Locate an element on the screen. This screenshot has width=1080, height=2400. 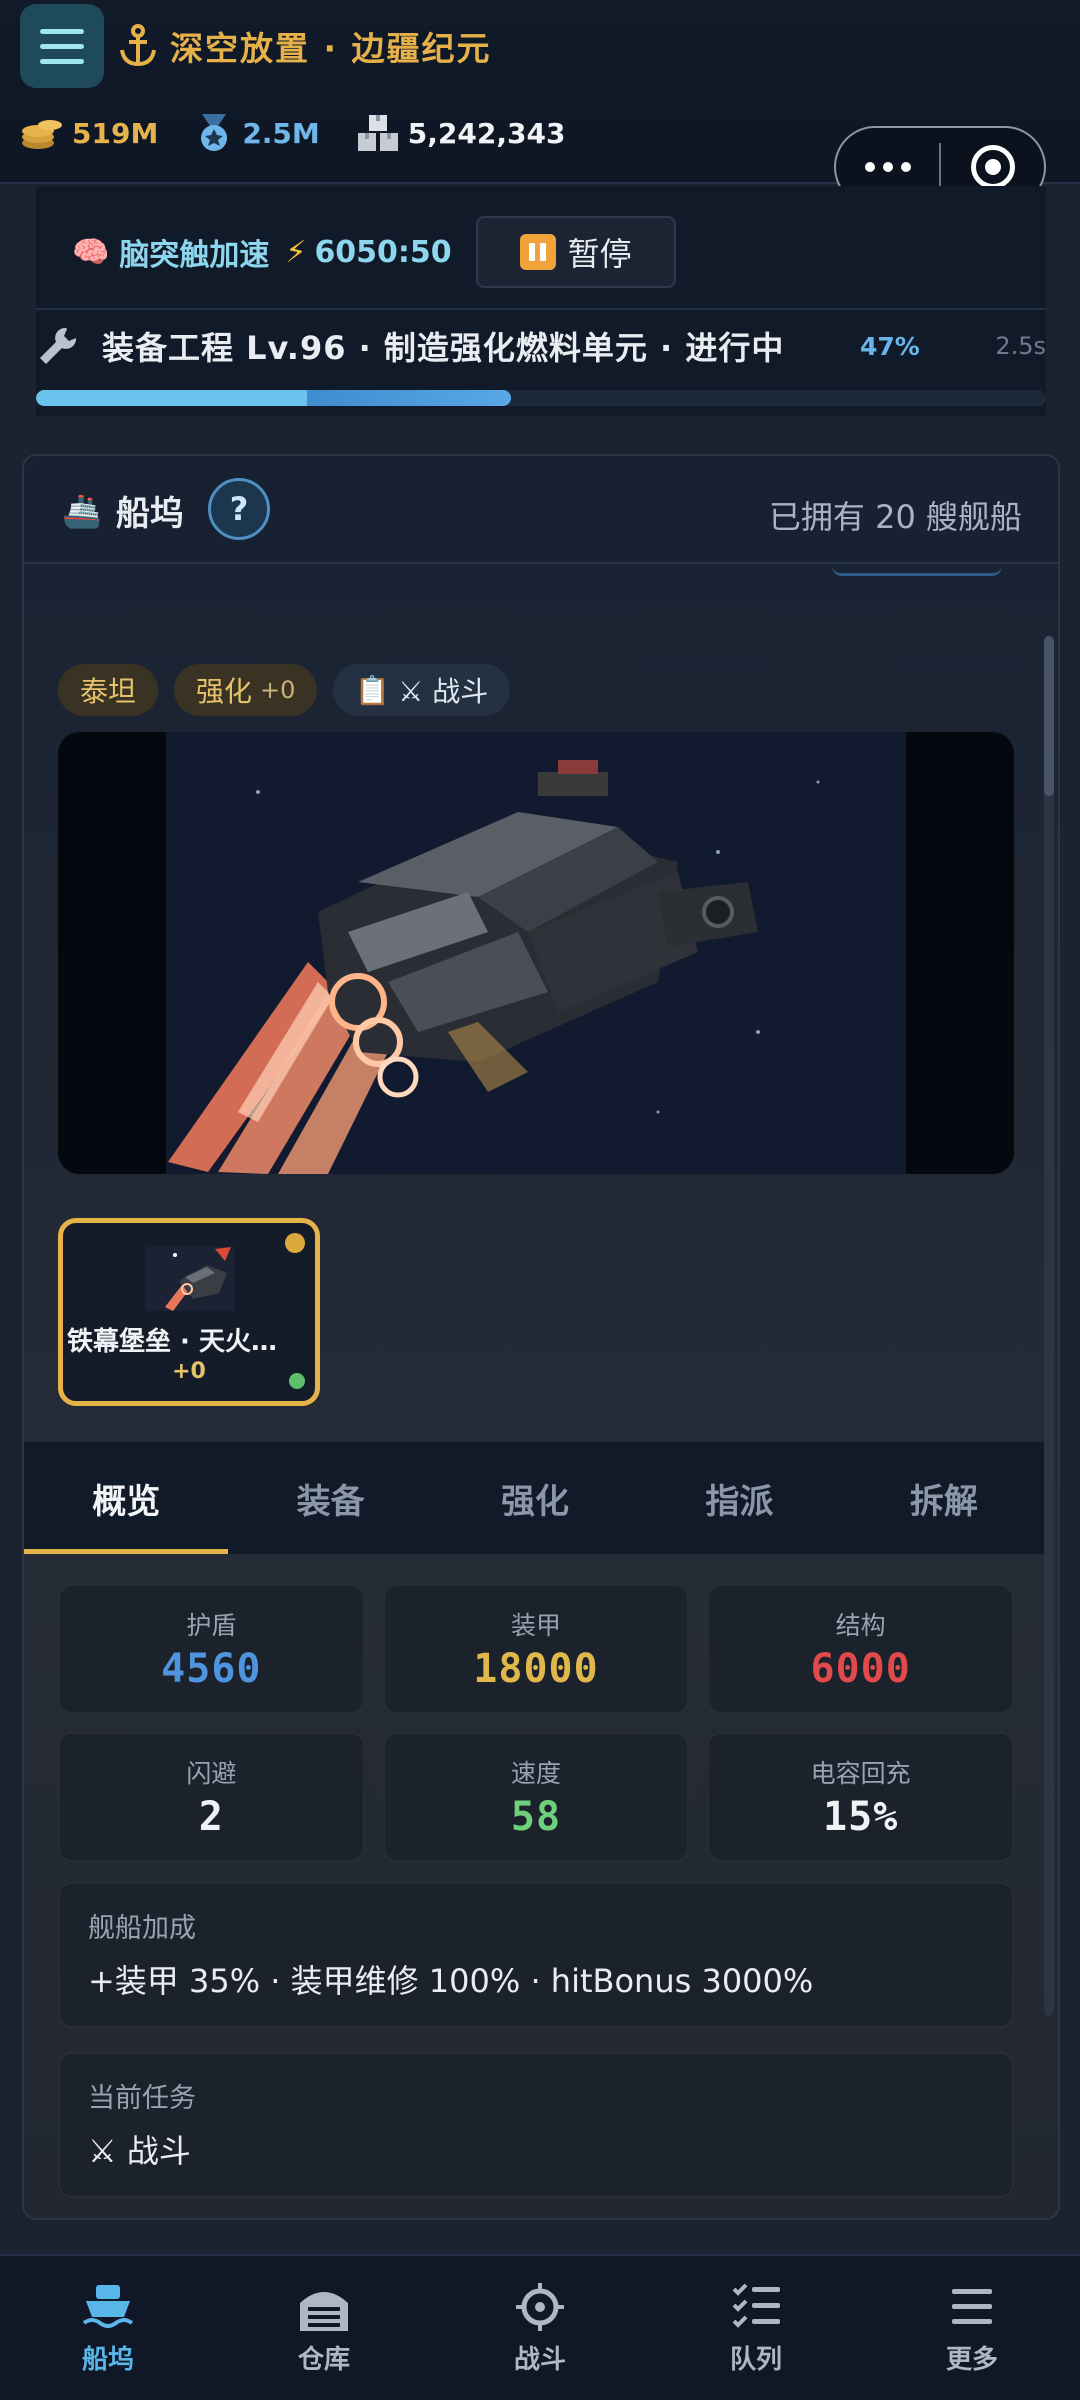
nav-dock-label: 船坞 is located at coordinates (107, 2359).